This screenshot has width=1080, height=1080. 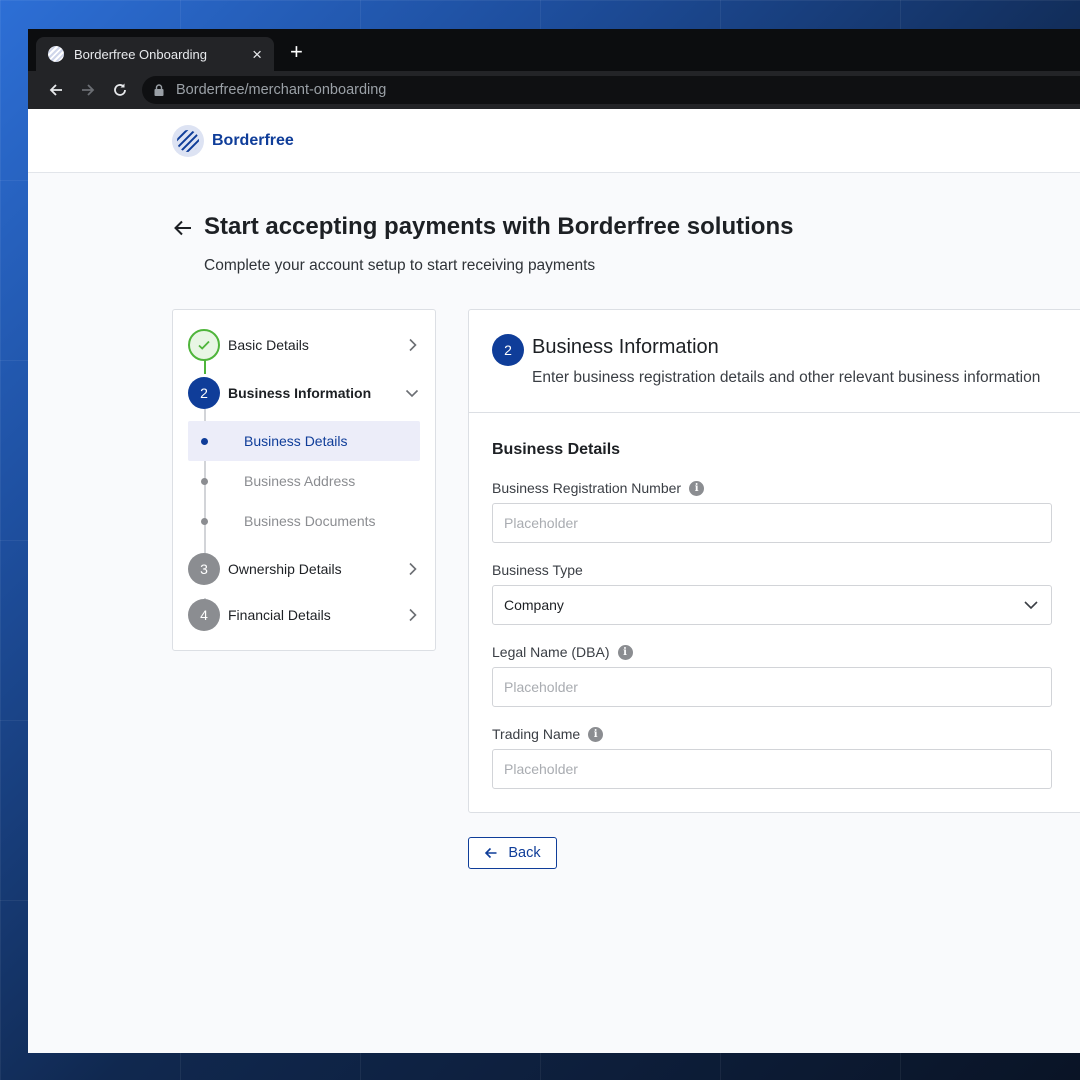 What do you see at coordinates (253, 140) in the screenshot?
I see `logo-text: Borderfree` at bounding box center [253, 140].